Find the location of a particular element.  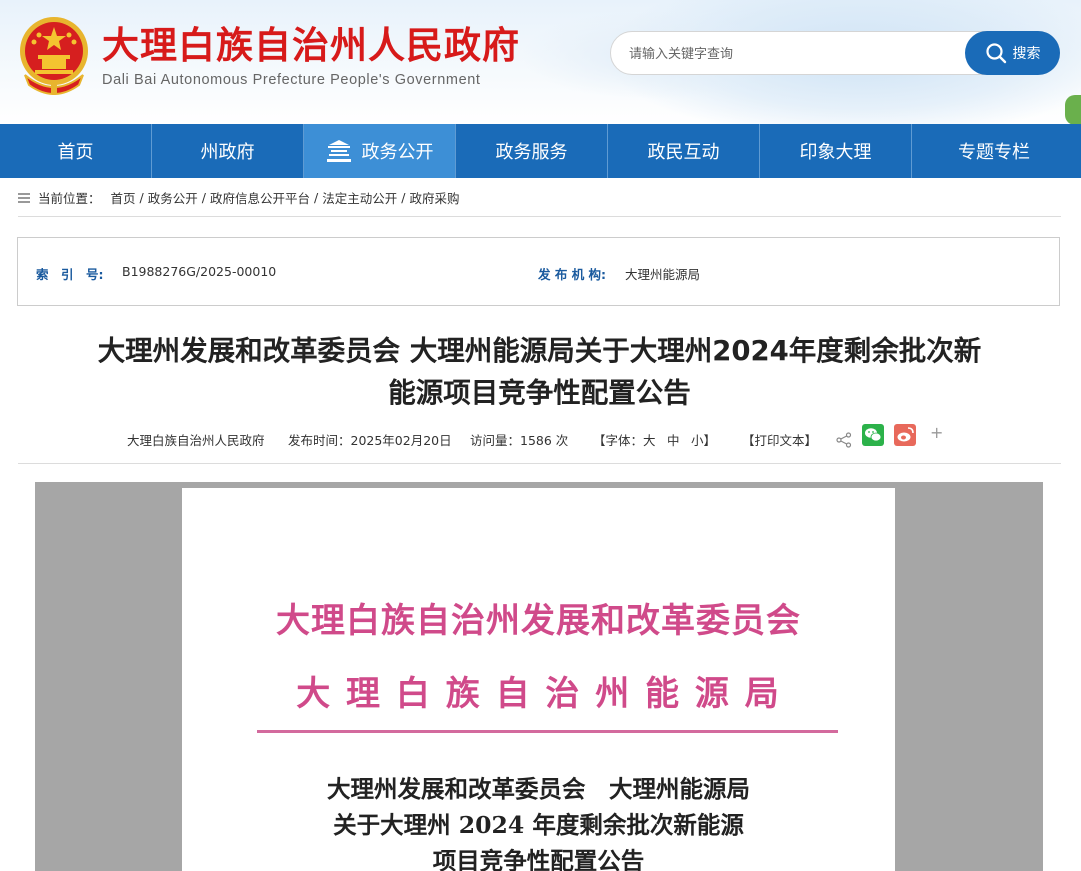

article-source: 大理白族自治州人民政府 is located at coordinates (196, 440).